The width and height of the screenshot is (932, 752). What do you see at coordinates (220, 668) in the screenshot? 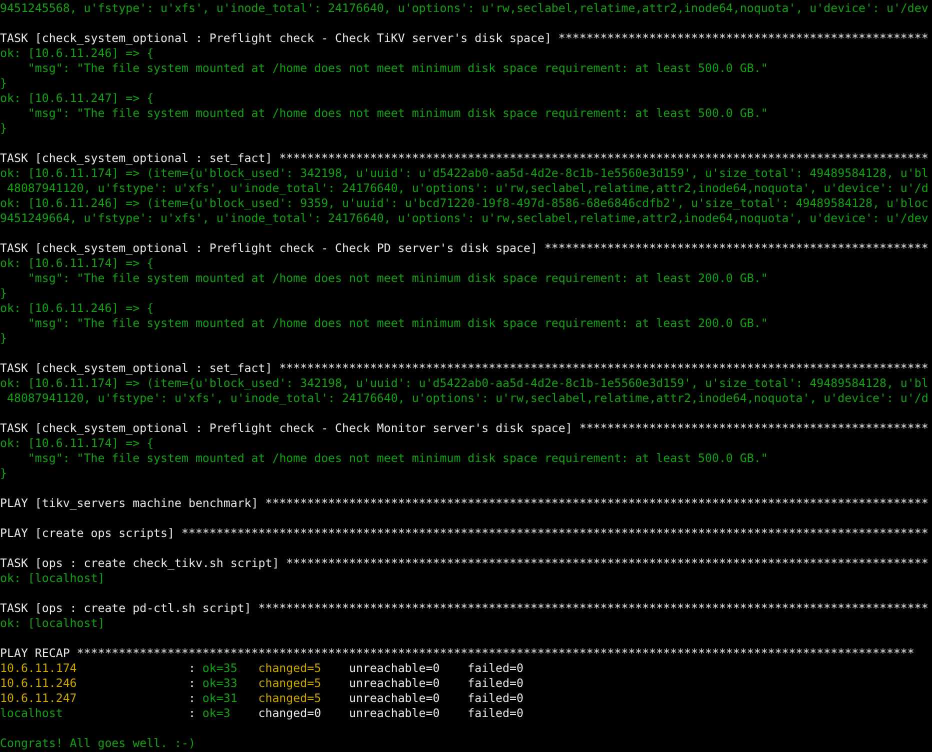
I see `recap-ok-count: ok=35` at bounding box center [220, 668].